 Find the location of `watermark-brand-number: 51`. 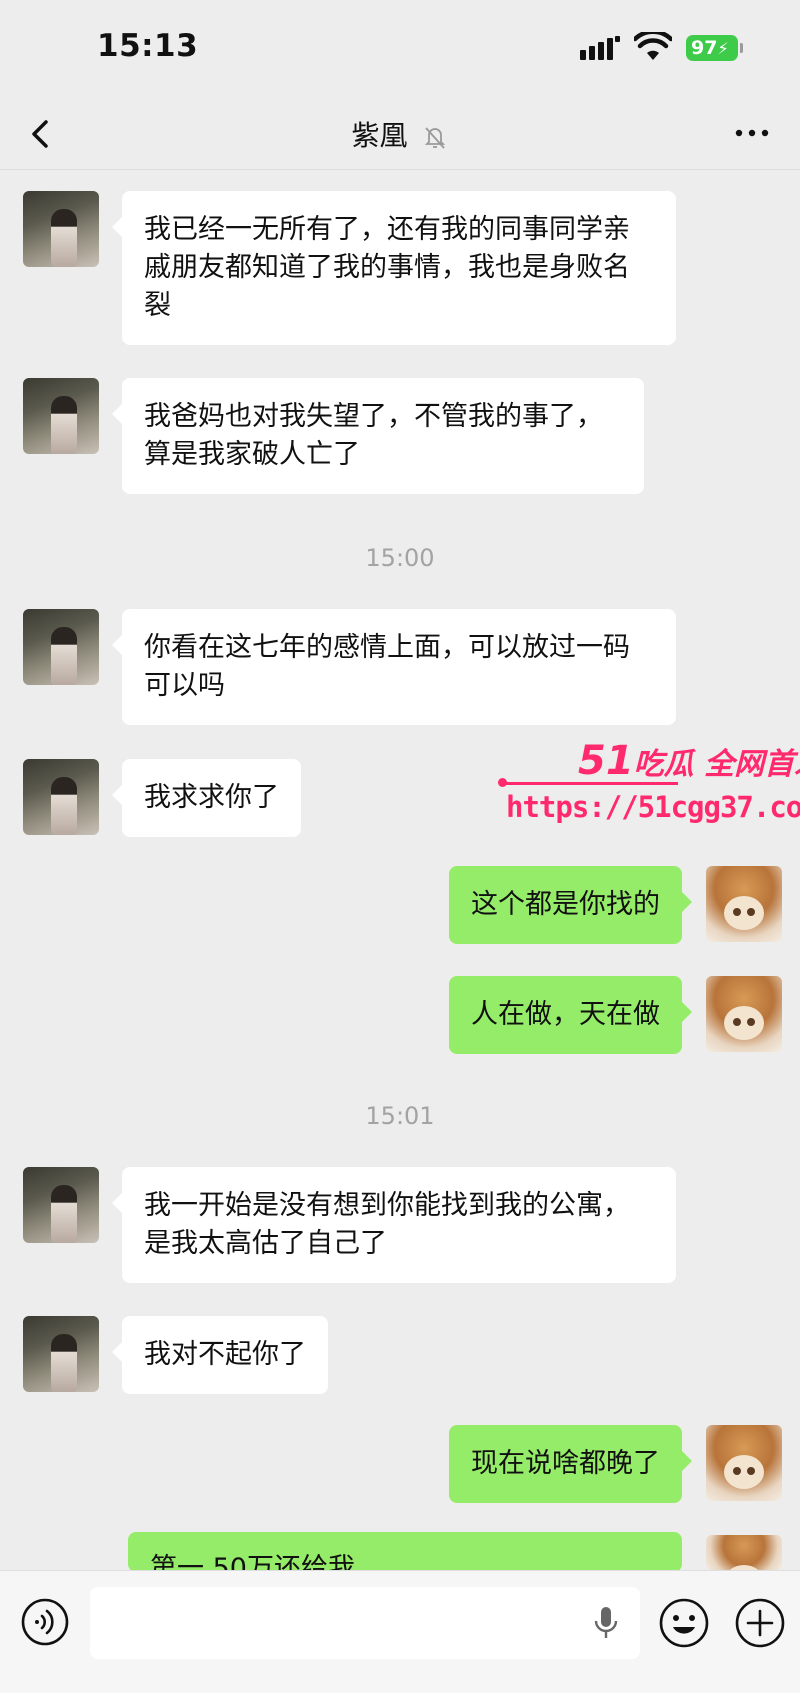

watermark-brand-number: 51 is located at coordinates (606, 761).